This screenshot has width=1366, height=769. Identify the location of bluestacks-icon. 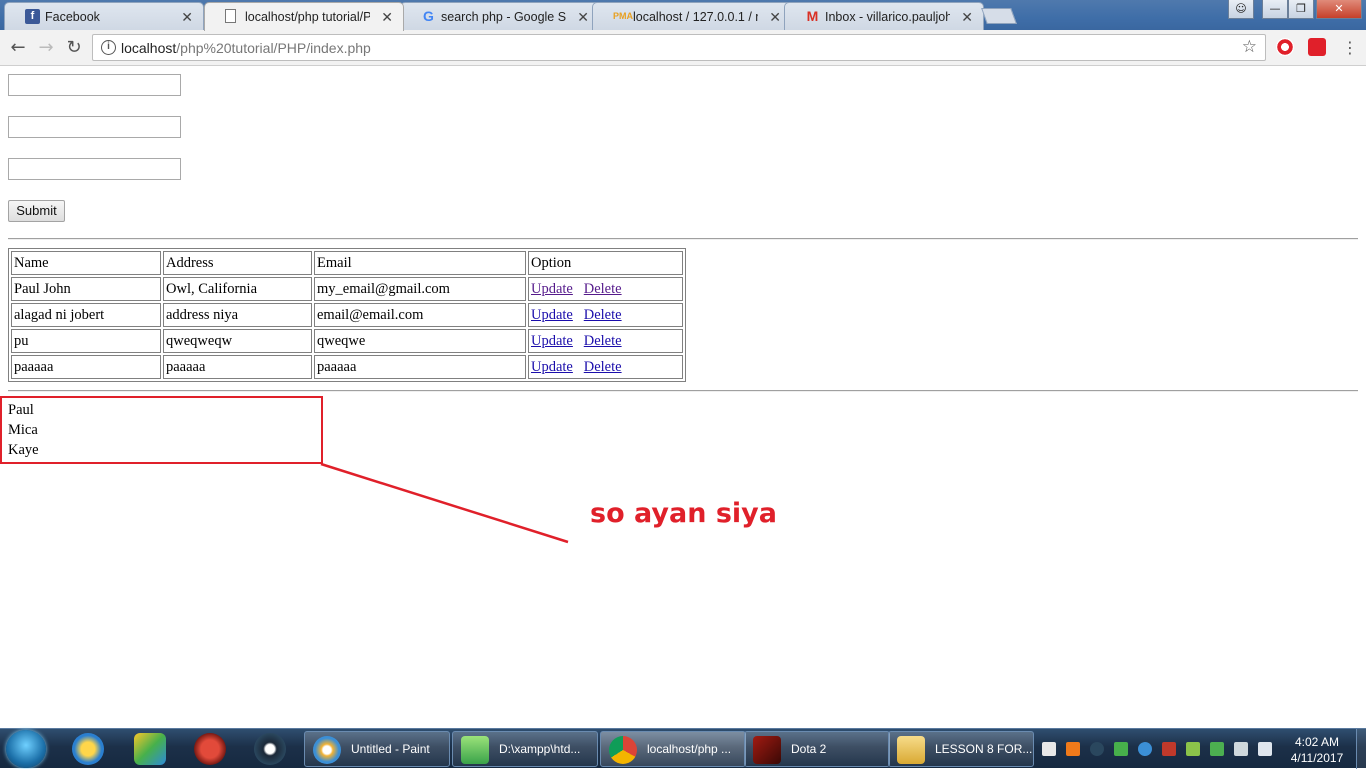
(150, 749).